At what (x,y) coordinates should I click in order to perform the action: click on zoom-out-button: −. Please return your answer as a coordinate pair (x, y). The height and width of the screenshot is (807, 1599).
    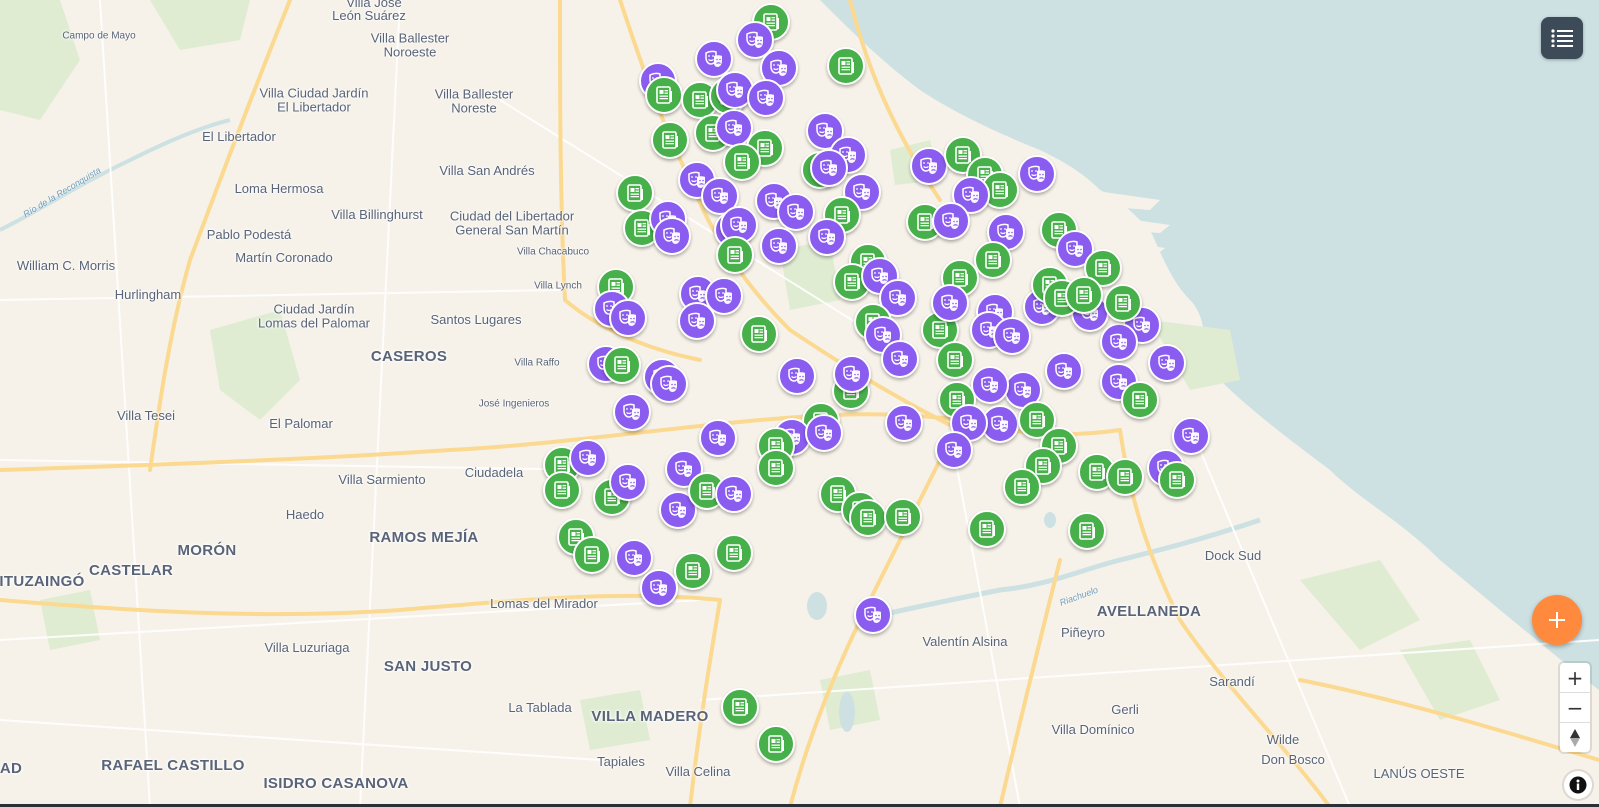
    Looking at the image, I should click on (1575, 708).